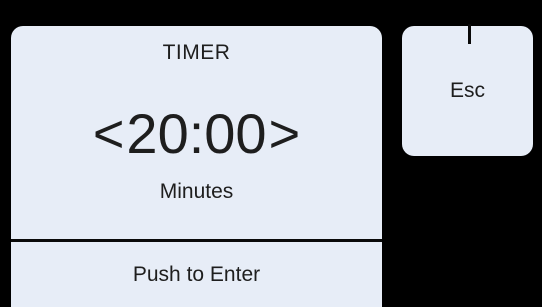  Describe the element at coordinates (467, 91) in the screenshot. I see `esc-button: Esc` at that location.